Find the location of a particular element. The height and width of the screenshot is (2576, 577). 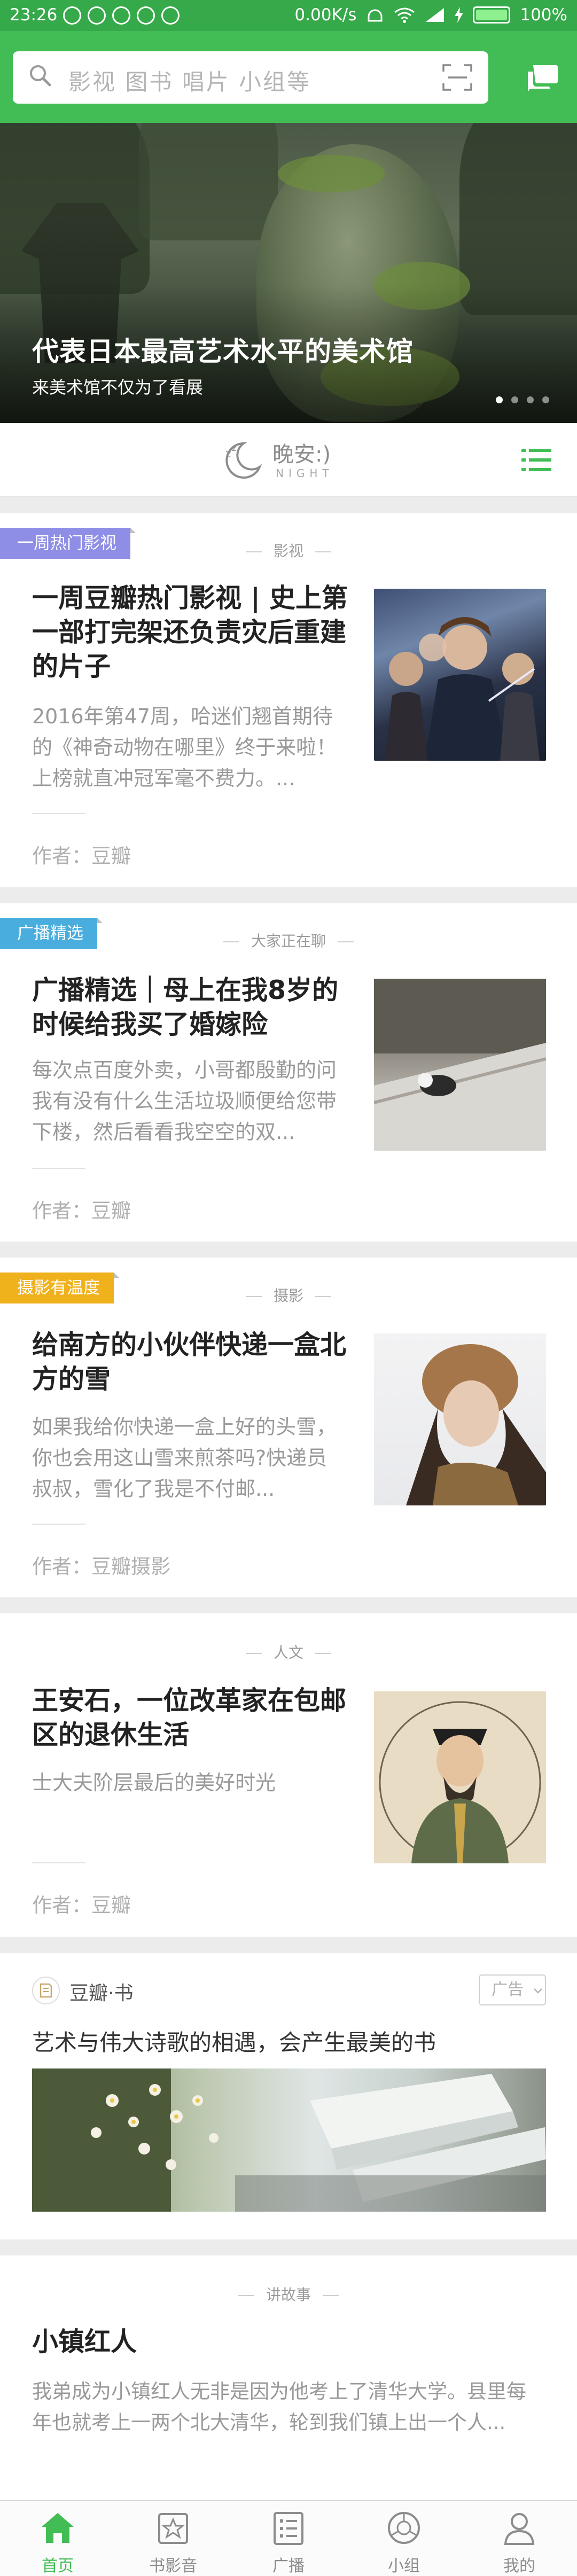

notification-icons is located at coordinates (121, 15).